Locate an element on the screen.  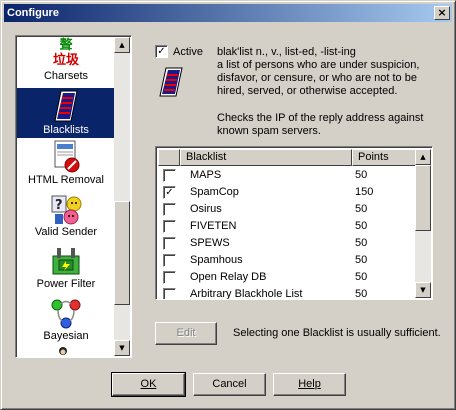
help-button: Help is located at coordinates (309, 384).